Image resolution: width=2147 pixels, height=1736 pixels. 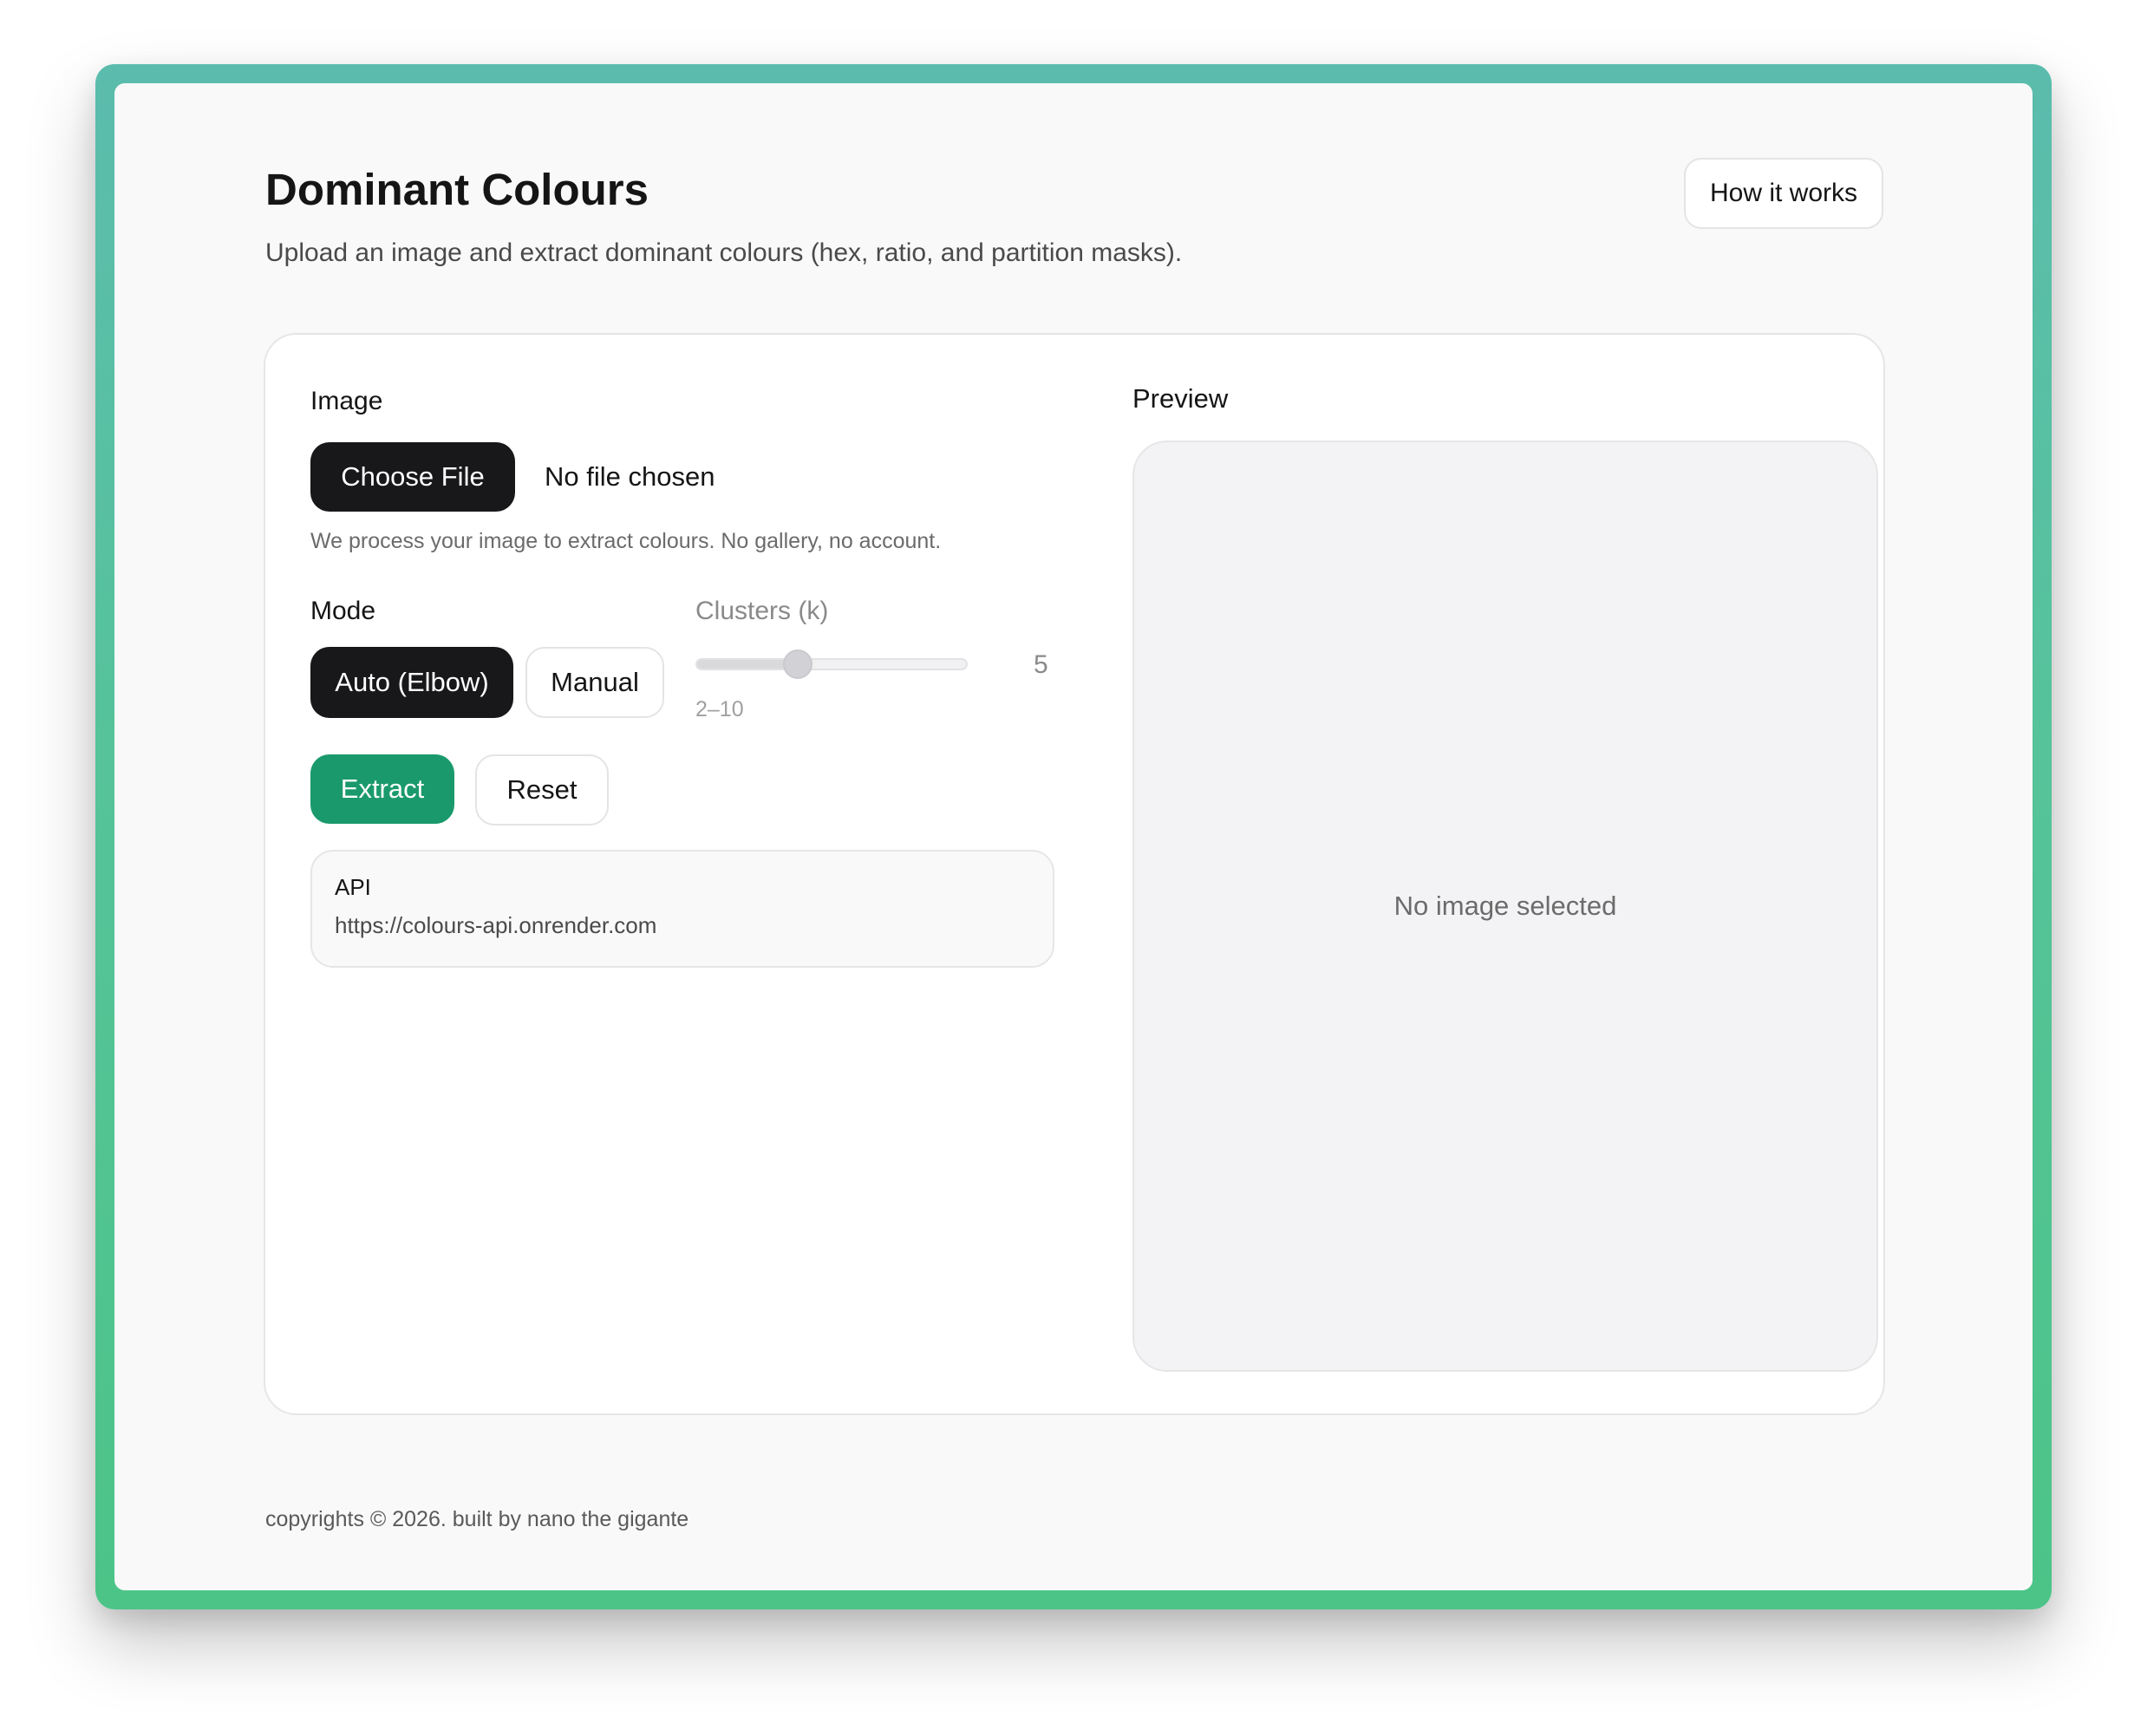 I want to click on reset-button: Reset, so click(x=542, y=790).